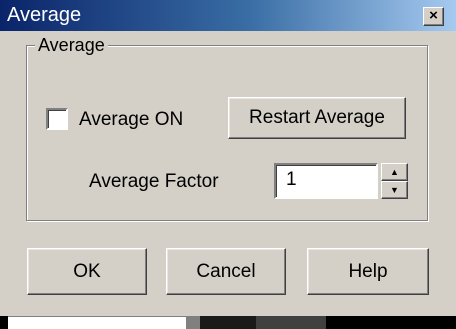 Image resolution: width=456 pixels, height=329 pixels. I want to click on spin-up-button: ▲, so click(394, 172).